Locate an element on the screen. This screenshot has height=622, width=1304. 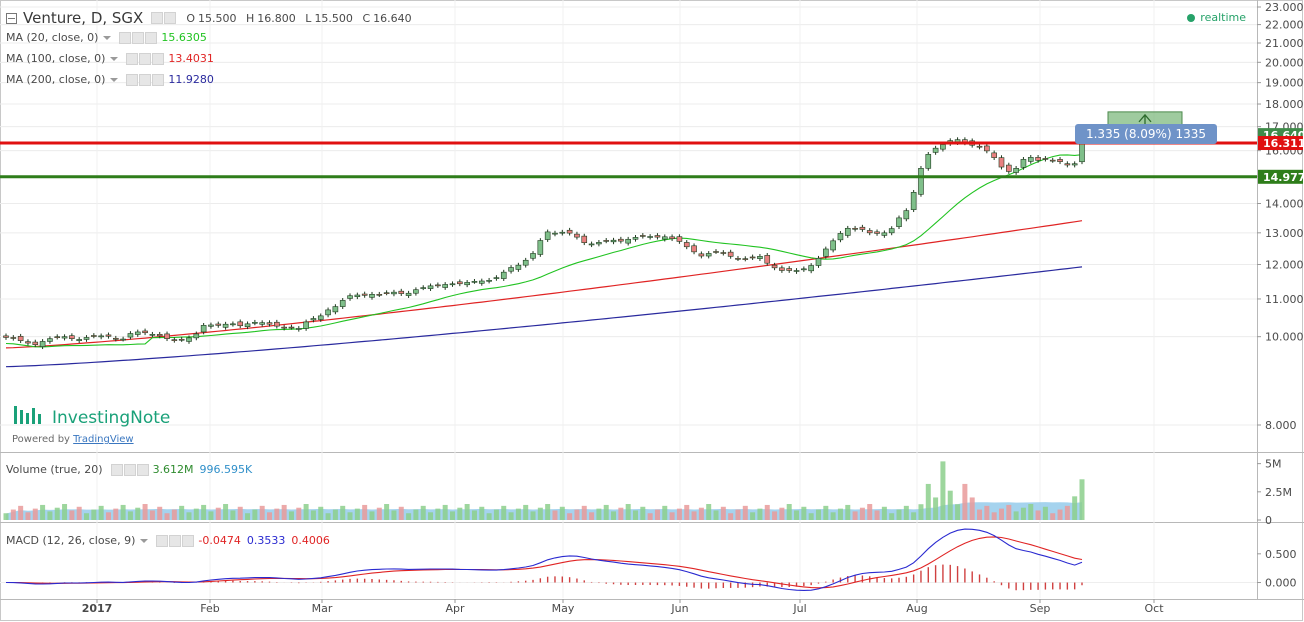
ma20-controls is located at coordinates (138, 37).